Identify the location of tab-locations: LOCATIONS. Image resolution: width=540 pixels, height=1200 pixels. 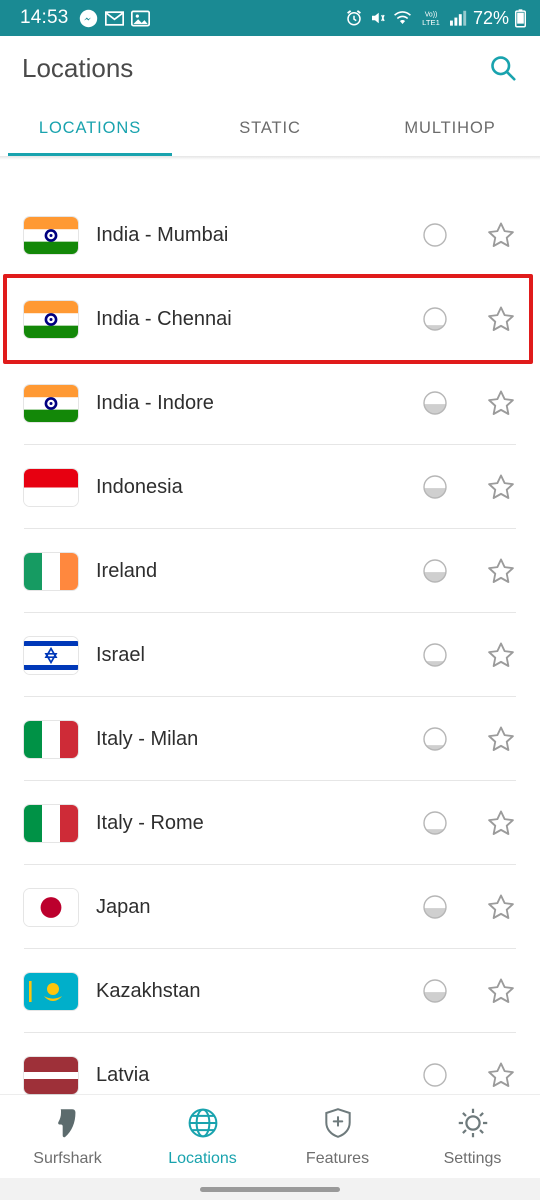
(90, 128).